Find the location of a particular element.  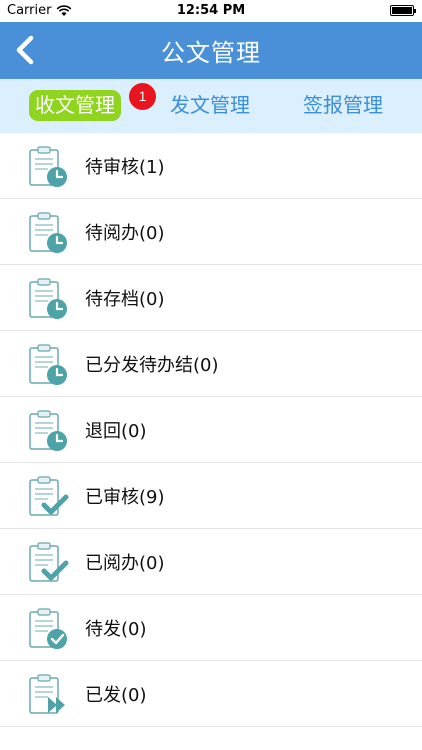

list-item-distributed-pending: 已分发待办结(0) is located at coordinates (211, 364).